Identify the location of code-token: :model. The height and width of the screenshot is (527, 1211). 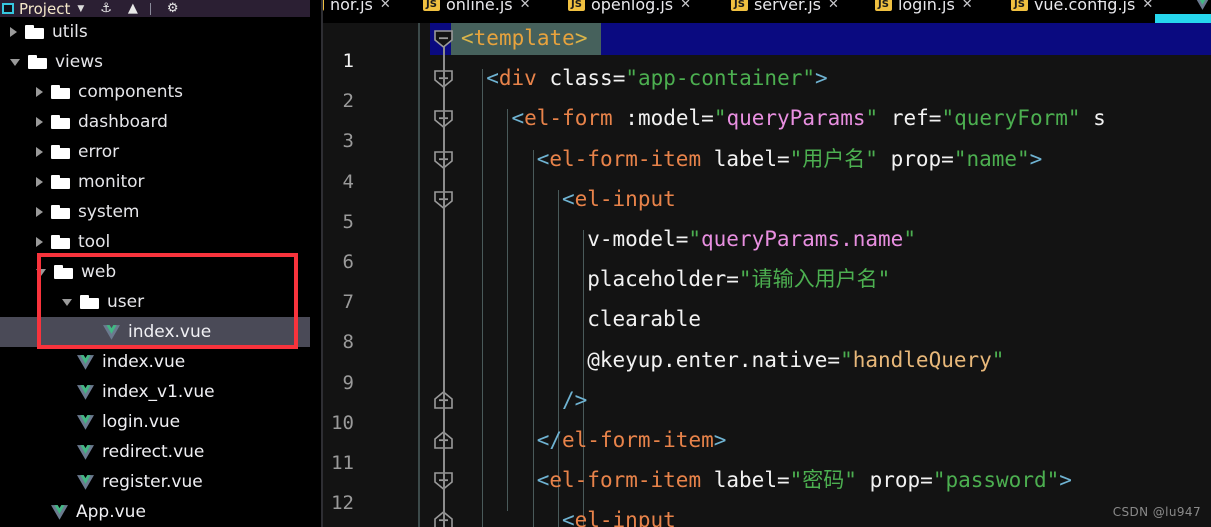
(663, 118).